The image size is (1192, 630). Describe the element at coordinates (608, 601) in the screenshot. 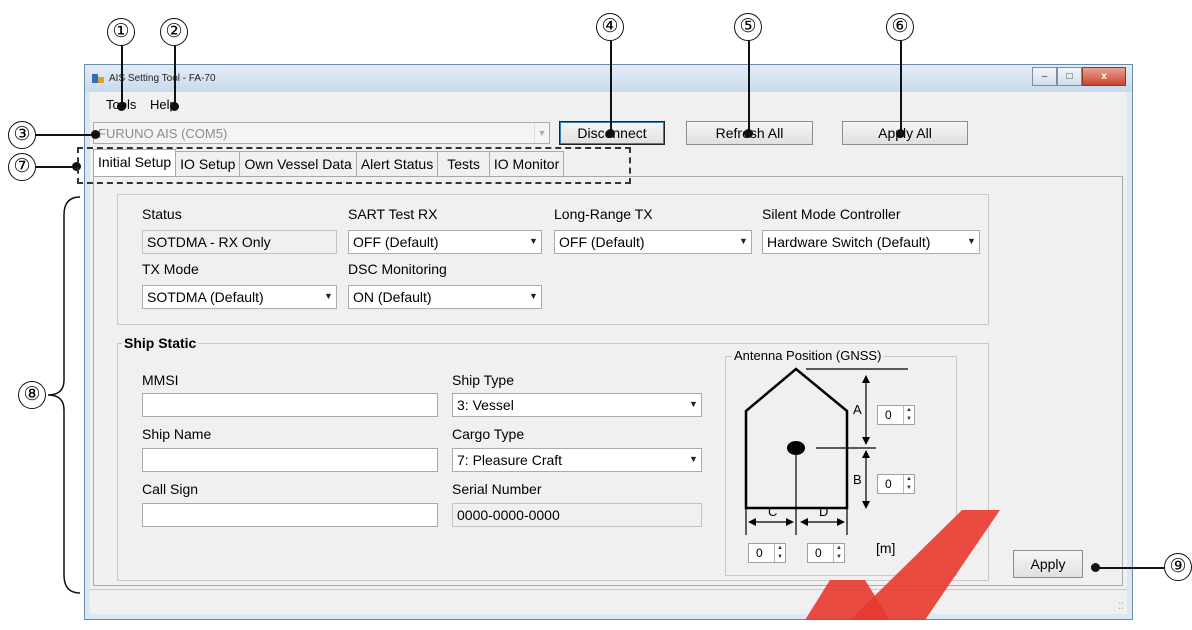

I see `status-bar: ⁚⁚` at that location.